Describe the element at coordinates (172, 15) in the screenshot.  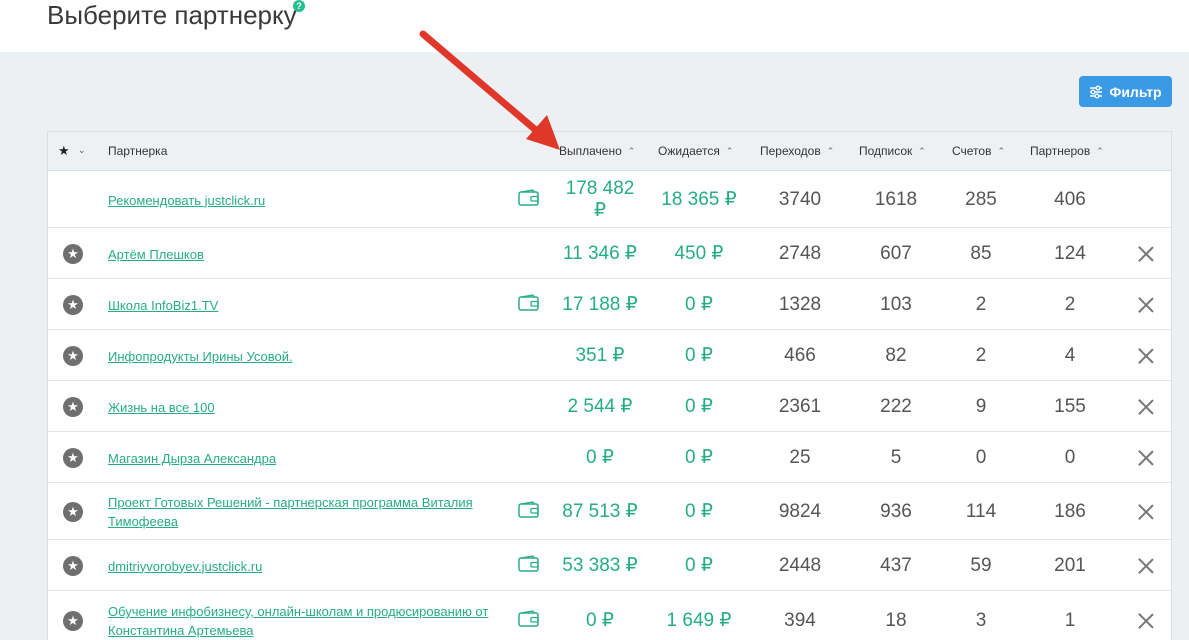
I see `page-title: Выберите партнерку` at that location.